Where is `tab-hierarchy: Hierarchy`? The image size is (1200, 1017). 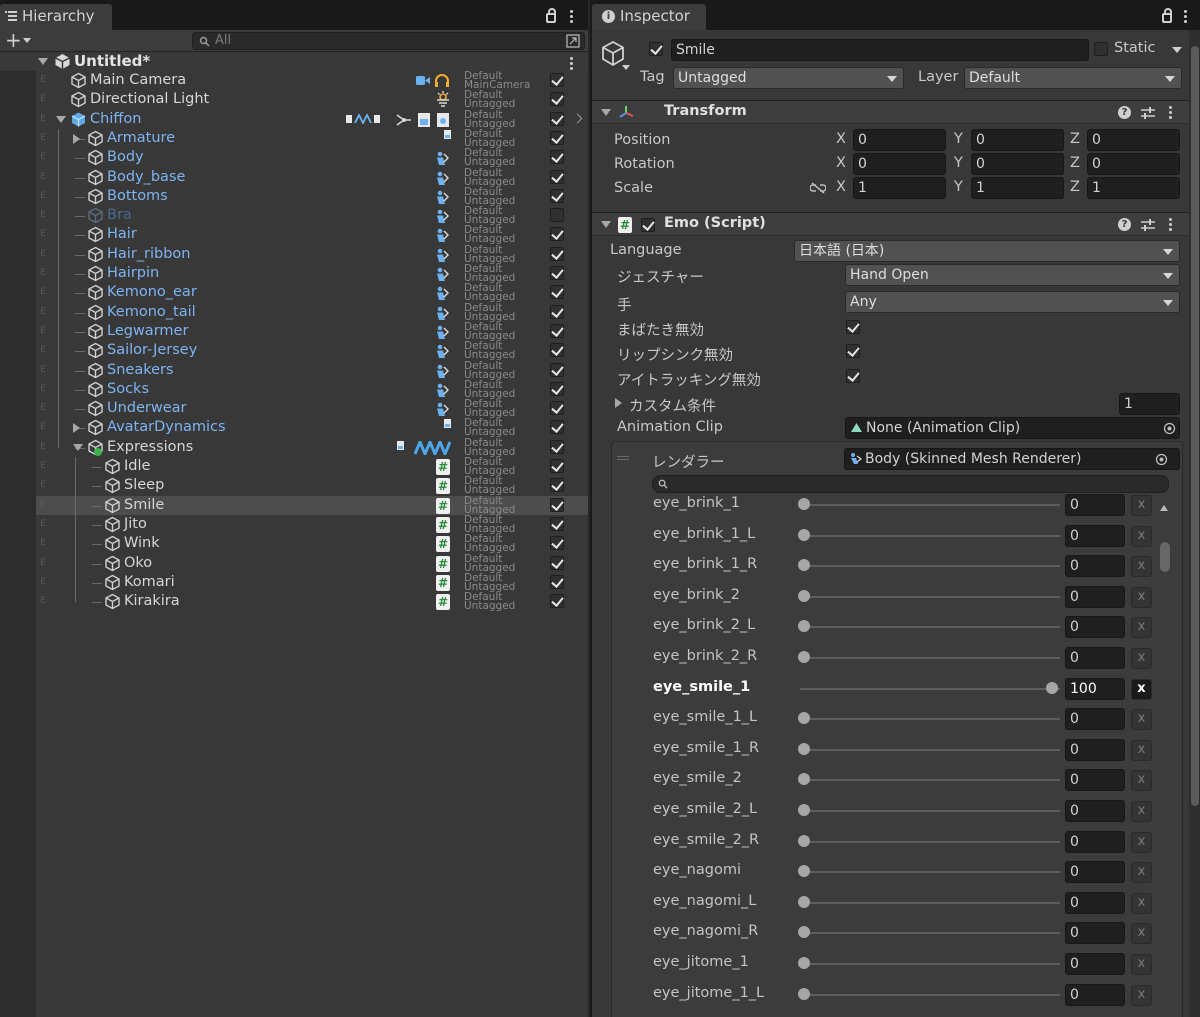 tab-hierarchy: Hierarchy is located at coordinates (56, 17).